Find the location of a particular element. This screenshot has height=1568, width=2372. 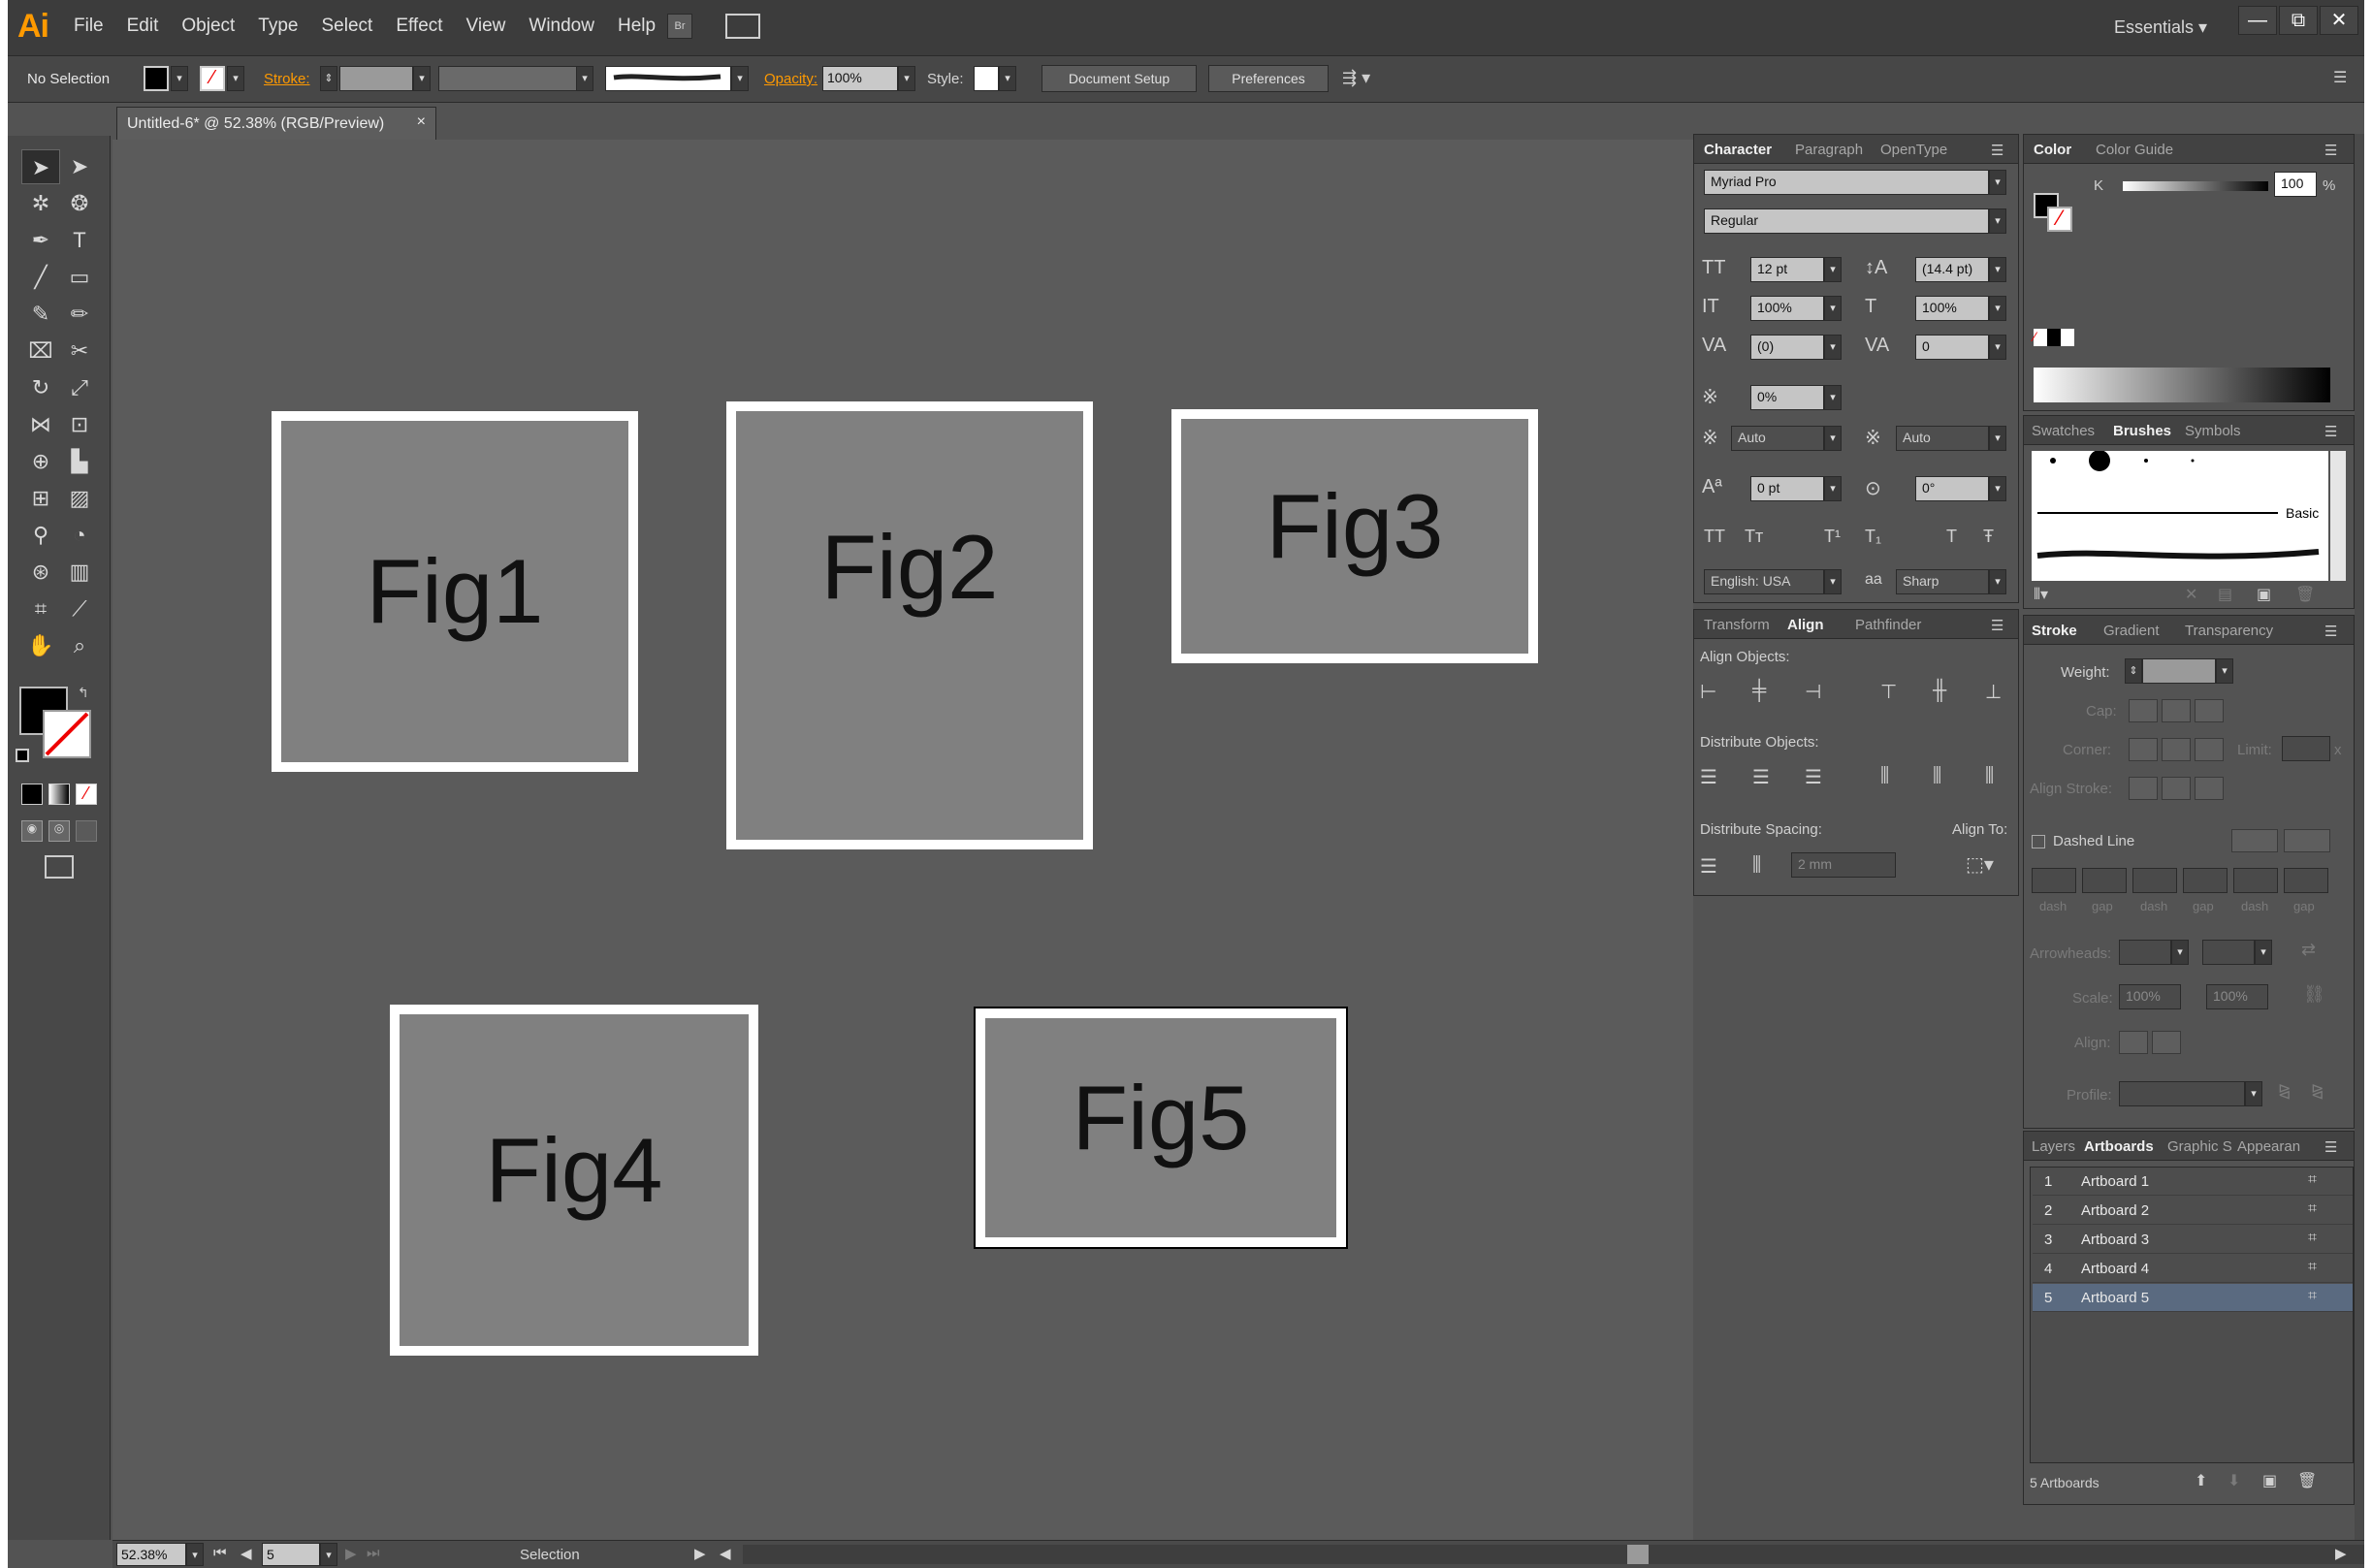

tab-appearance: Appearan is located at coordinates (2268, 1146).